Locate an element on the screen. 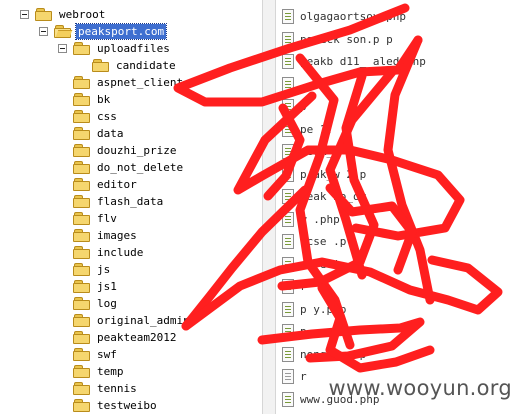 The height and width of the screenshot is (414, 522). tree-node-folder: bk is located at coordinates (92, 99).